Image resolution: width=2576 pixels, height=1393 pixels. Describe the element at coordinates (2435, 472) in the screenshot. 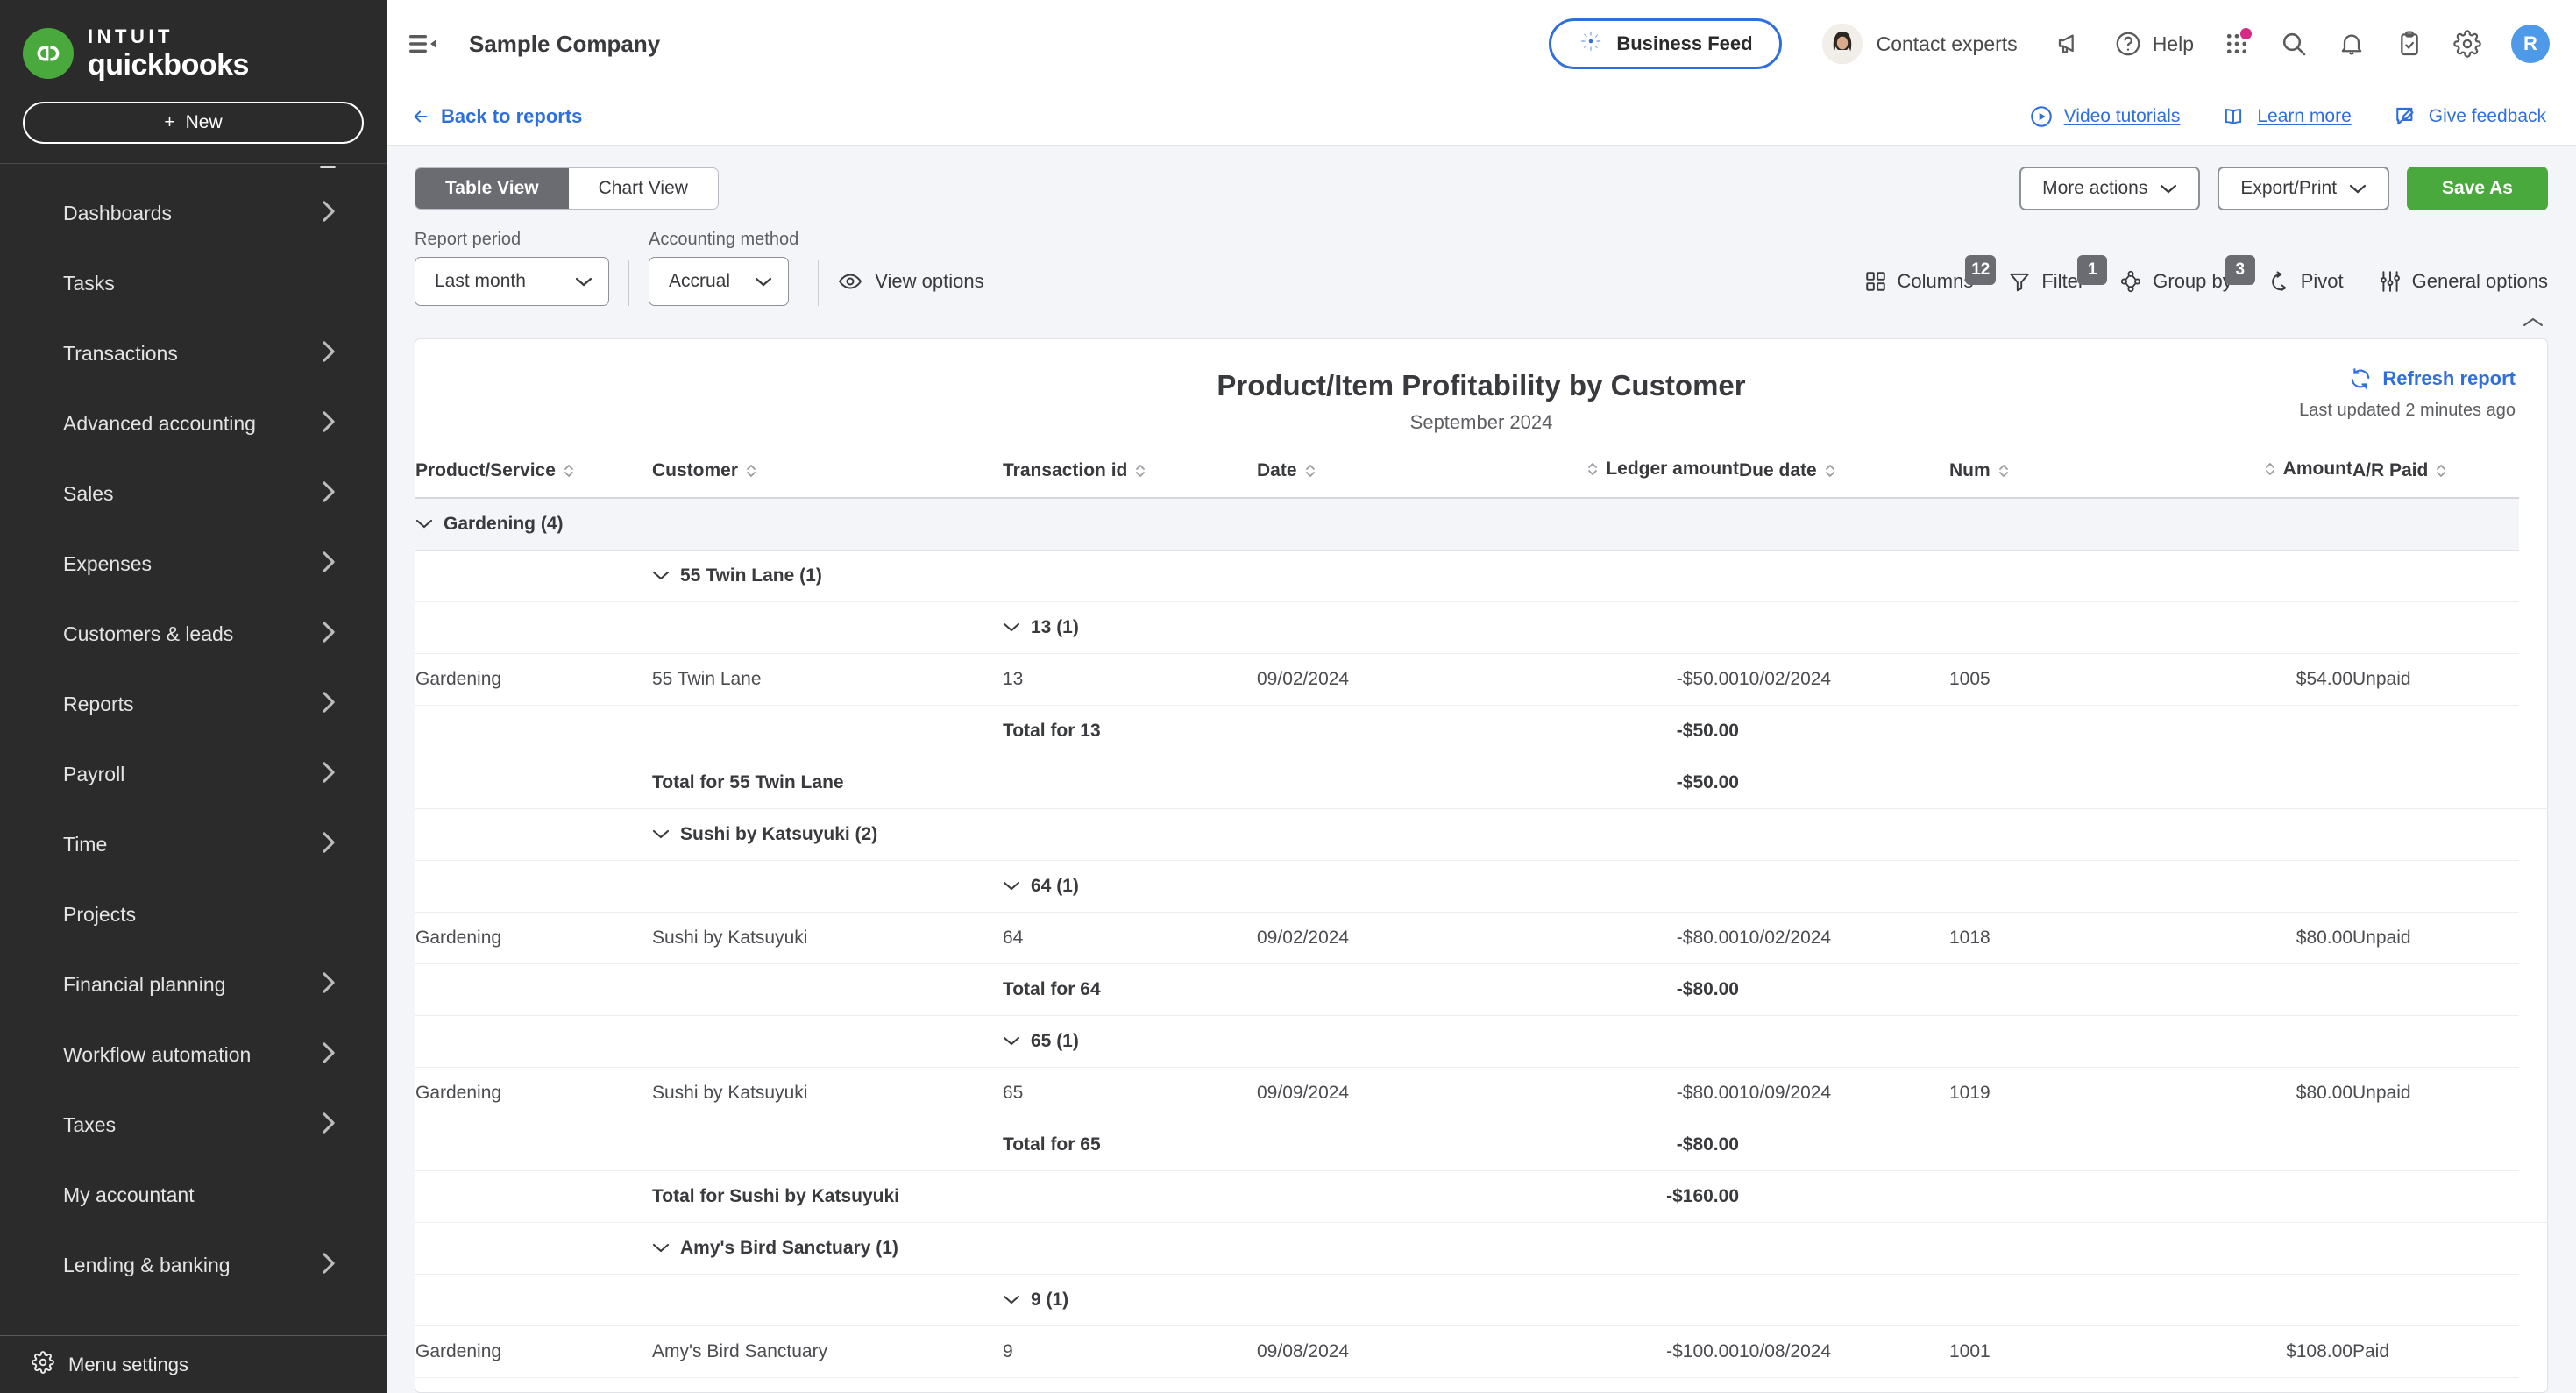

I see `column-header-a-r-paid: A/R Paid` at that location.